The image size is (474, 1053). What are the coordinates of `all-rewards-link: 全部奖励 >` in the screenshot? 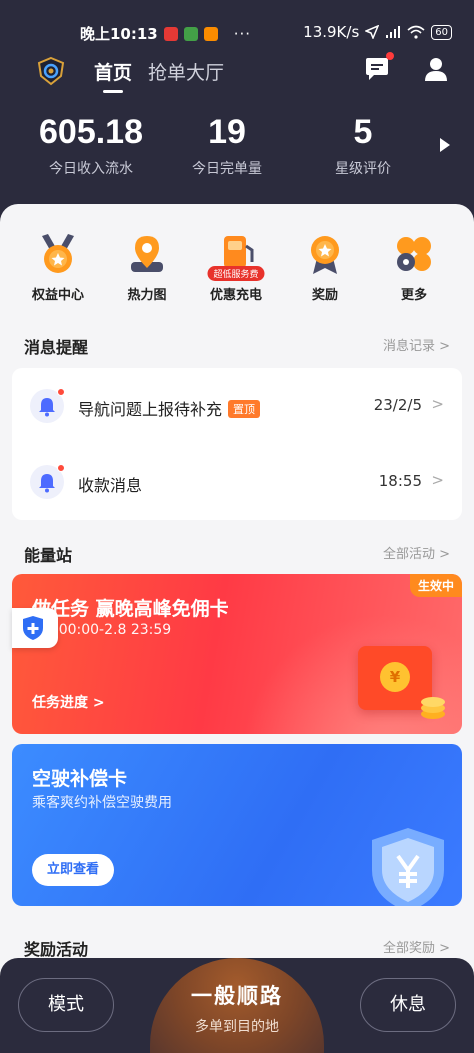 It's located at (416, 946).